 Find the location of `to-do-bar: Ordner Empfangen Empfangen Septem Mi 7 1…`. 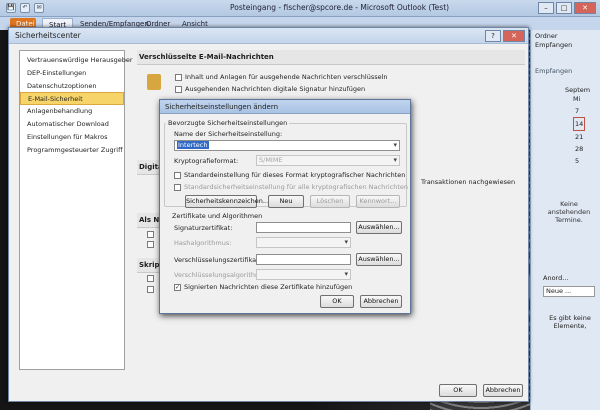

to-do-bar: Ordner Empfangen Empfangen Septem Mi 7 1… is located at coordinates (565, 220).